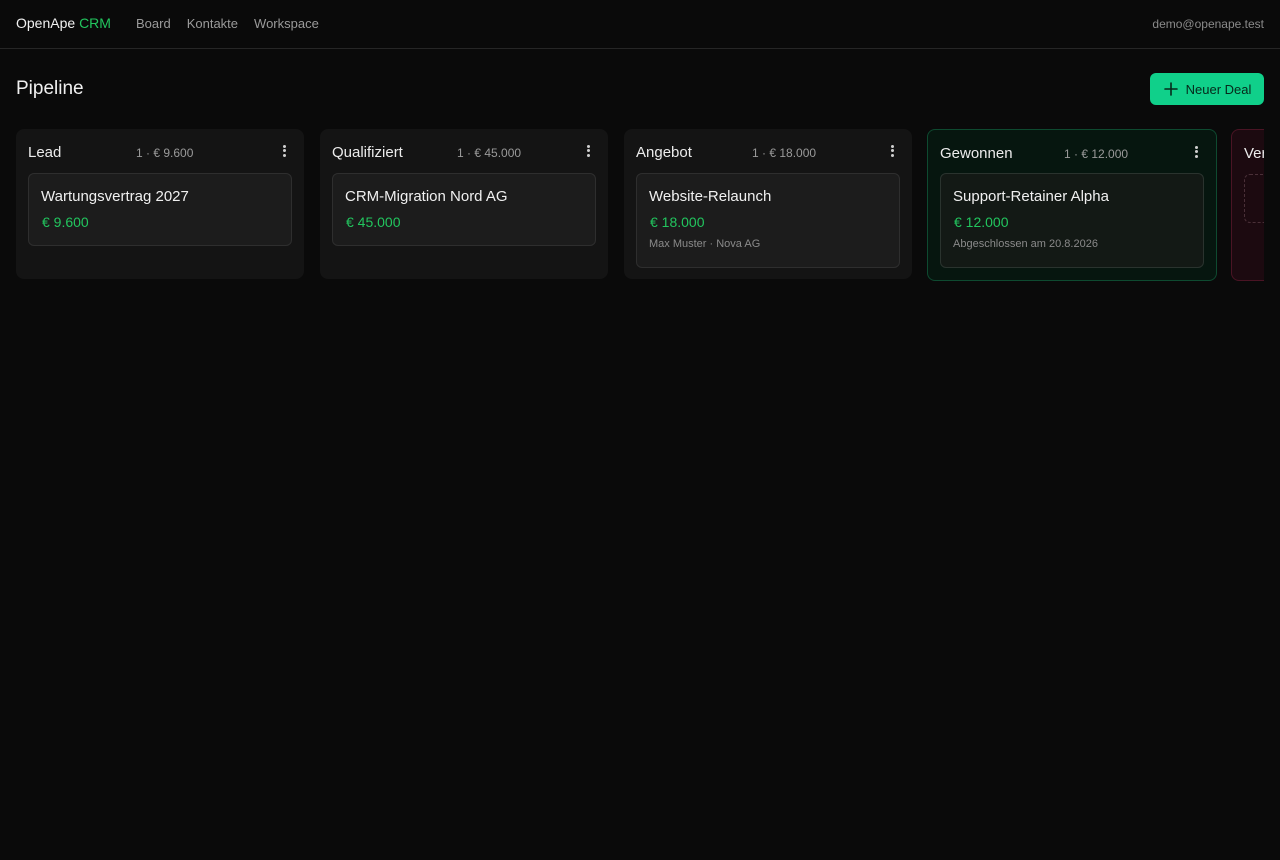  What do you see at coordinates (1025, 244) in the screenshot?
I see `deal-closed-date: Abgeschlossen am 20.8.2026` at bounding box center [1025, 244].